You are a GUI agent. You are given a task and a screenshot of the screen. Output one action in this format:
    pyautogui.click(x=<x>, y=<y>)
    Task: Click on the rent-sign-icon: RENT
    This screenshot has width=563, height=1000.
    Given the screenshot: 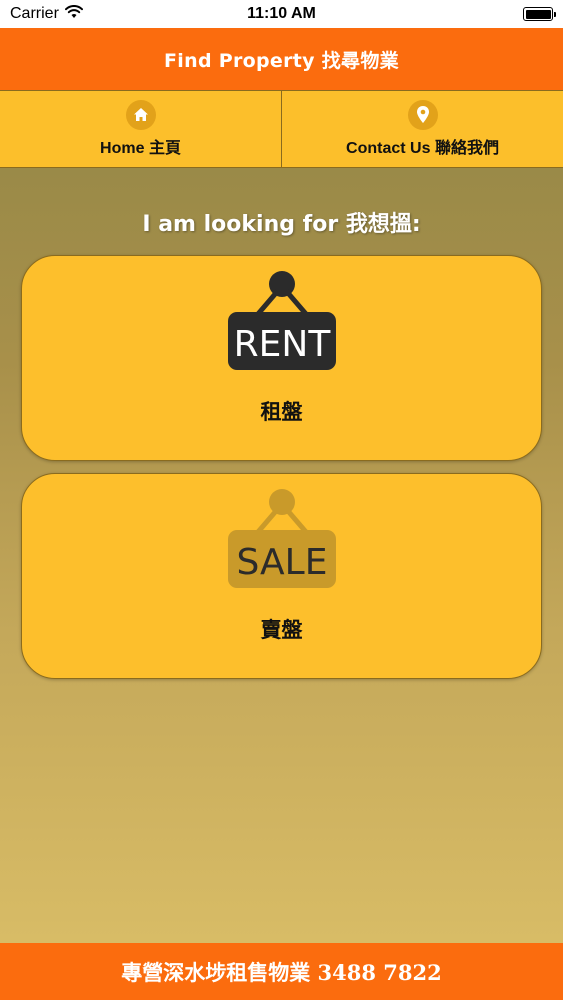 What is the action you would take?
    pyautogui.click(x=281, y=320)
    